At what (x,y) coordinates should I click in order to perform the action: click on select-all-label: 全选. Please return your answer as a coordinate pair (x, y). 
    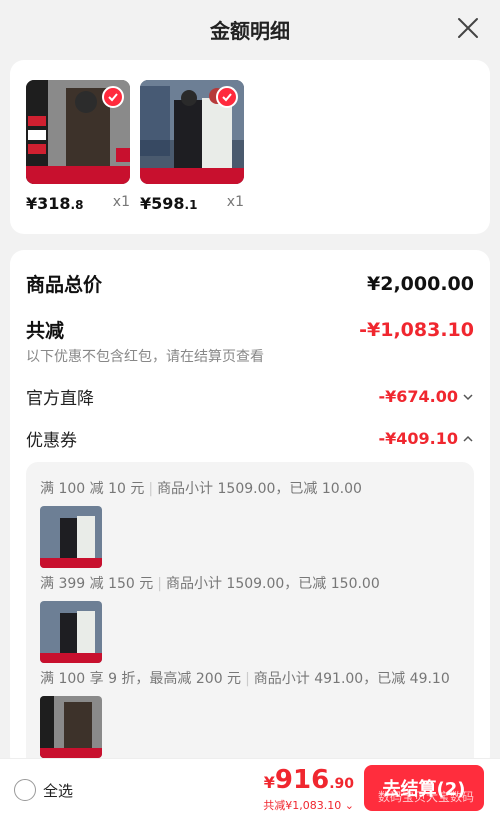
    Looking at the image, I should click on (58, 790).